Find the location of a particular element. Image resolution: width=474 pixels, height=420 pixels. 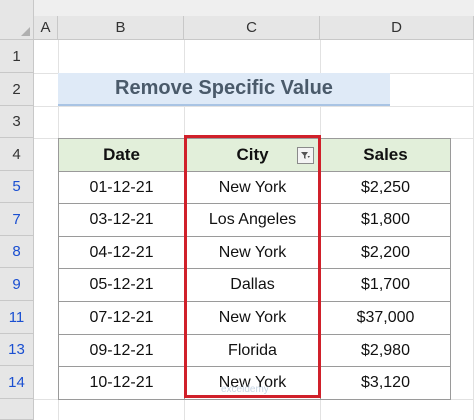

column-header-d: D is located at coordinates (397, 28).